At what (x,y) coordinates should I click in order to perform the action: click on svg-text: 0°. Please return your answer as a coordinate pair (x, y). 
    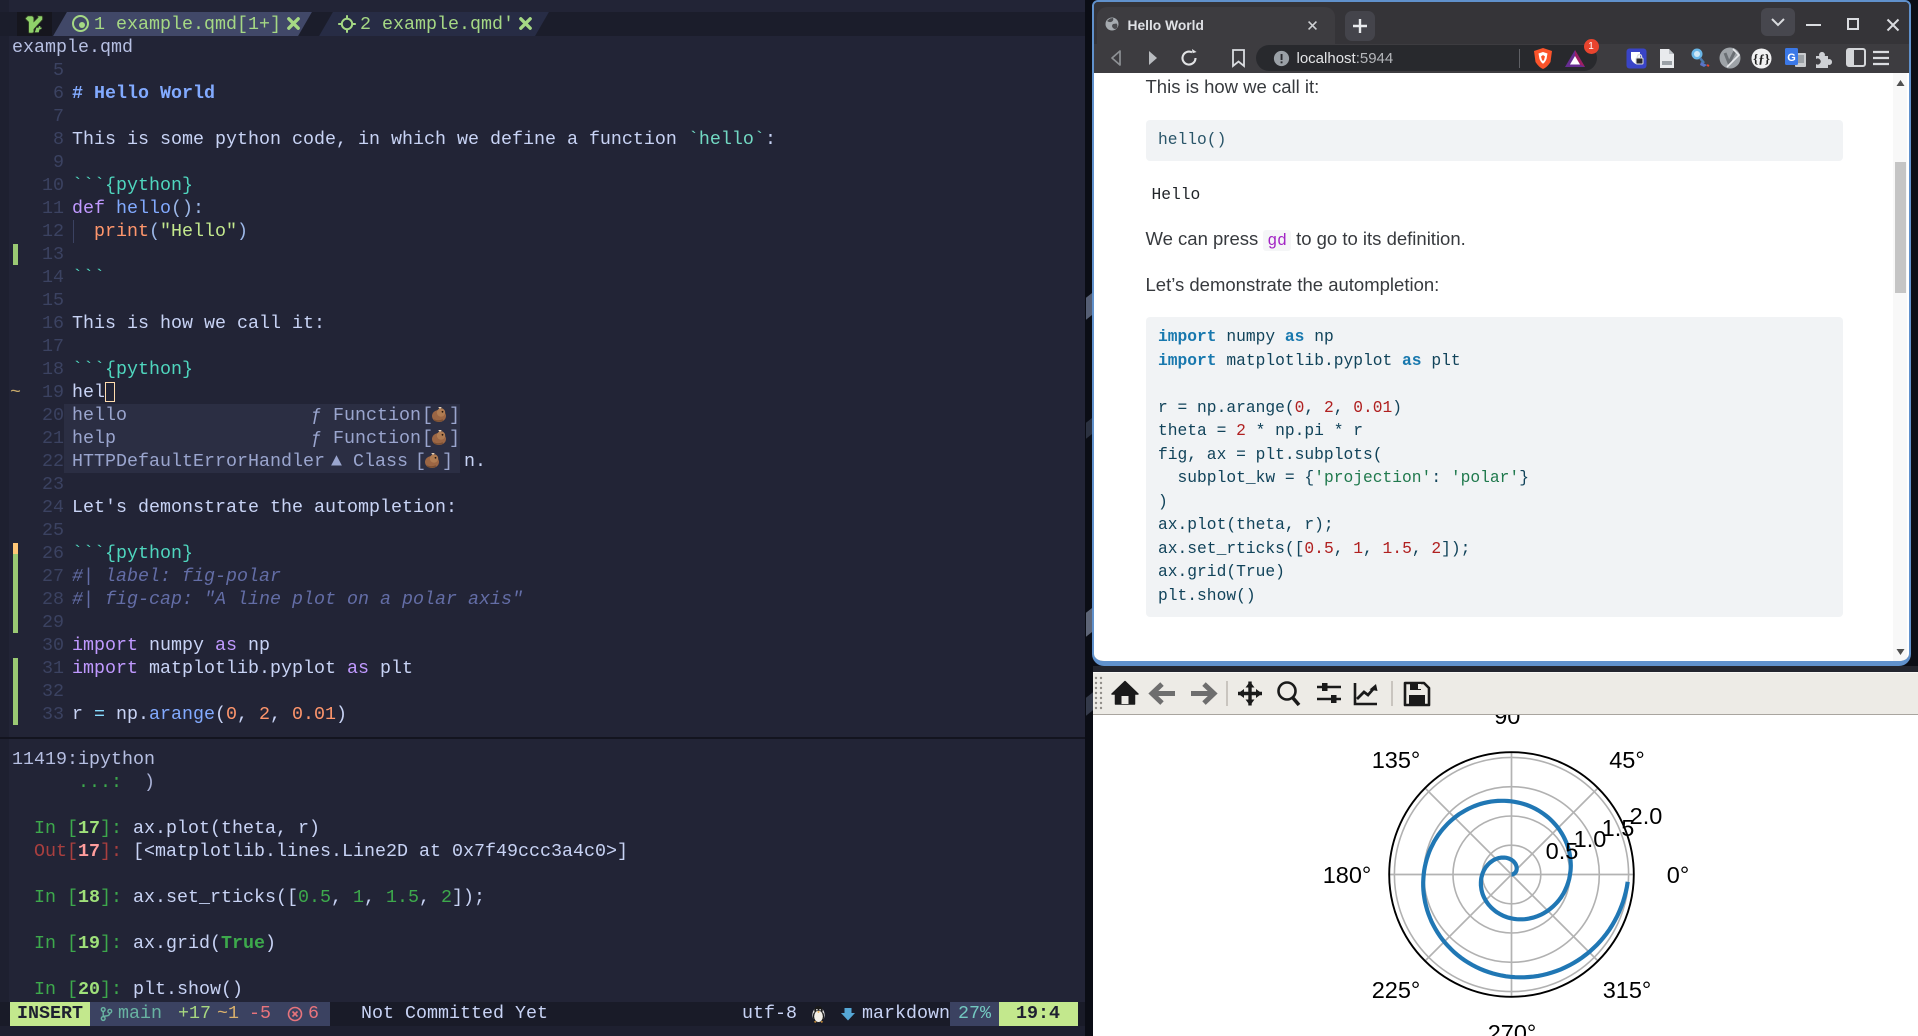
    Looking at the image, I should click on (1678, 875).